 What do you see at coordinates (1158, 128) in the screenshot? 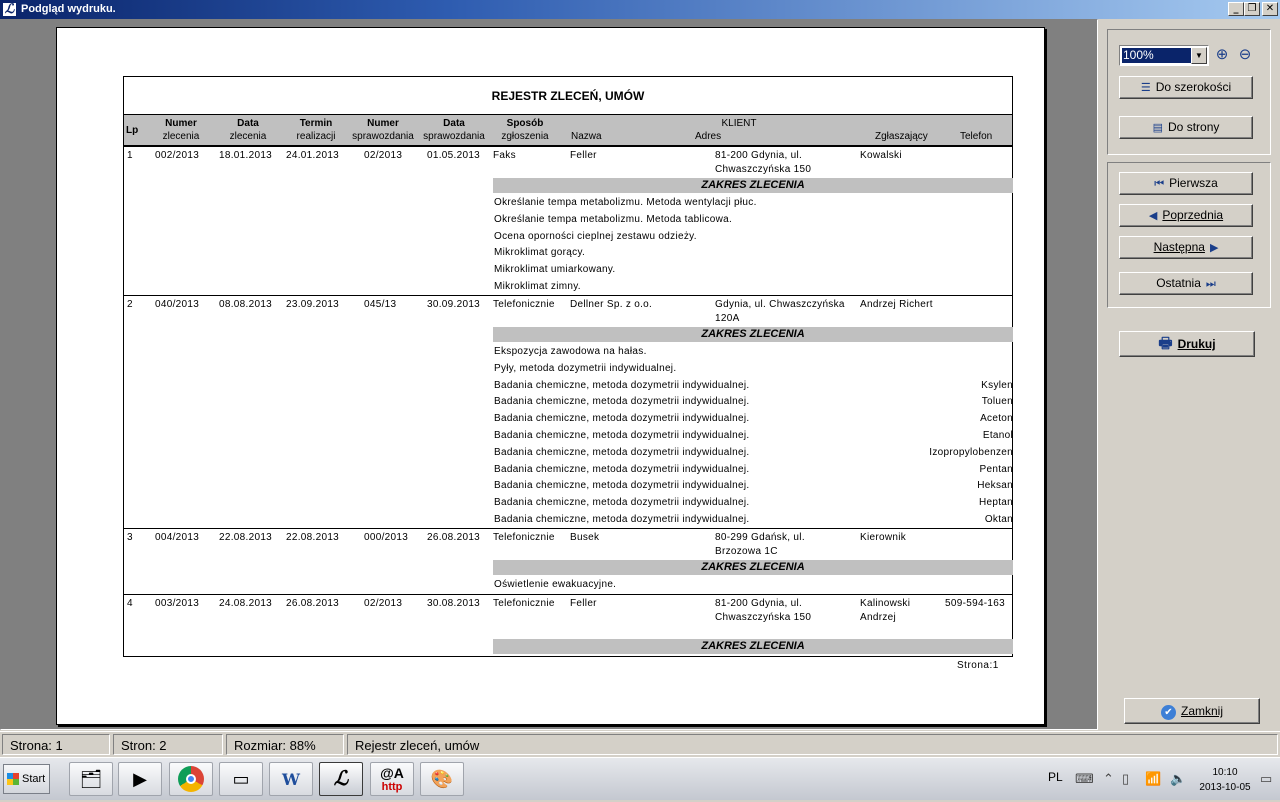
I see `fit-page-icon: ▤` at bounding box center [1158, 128].